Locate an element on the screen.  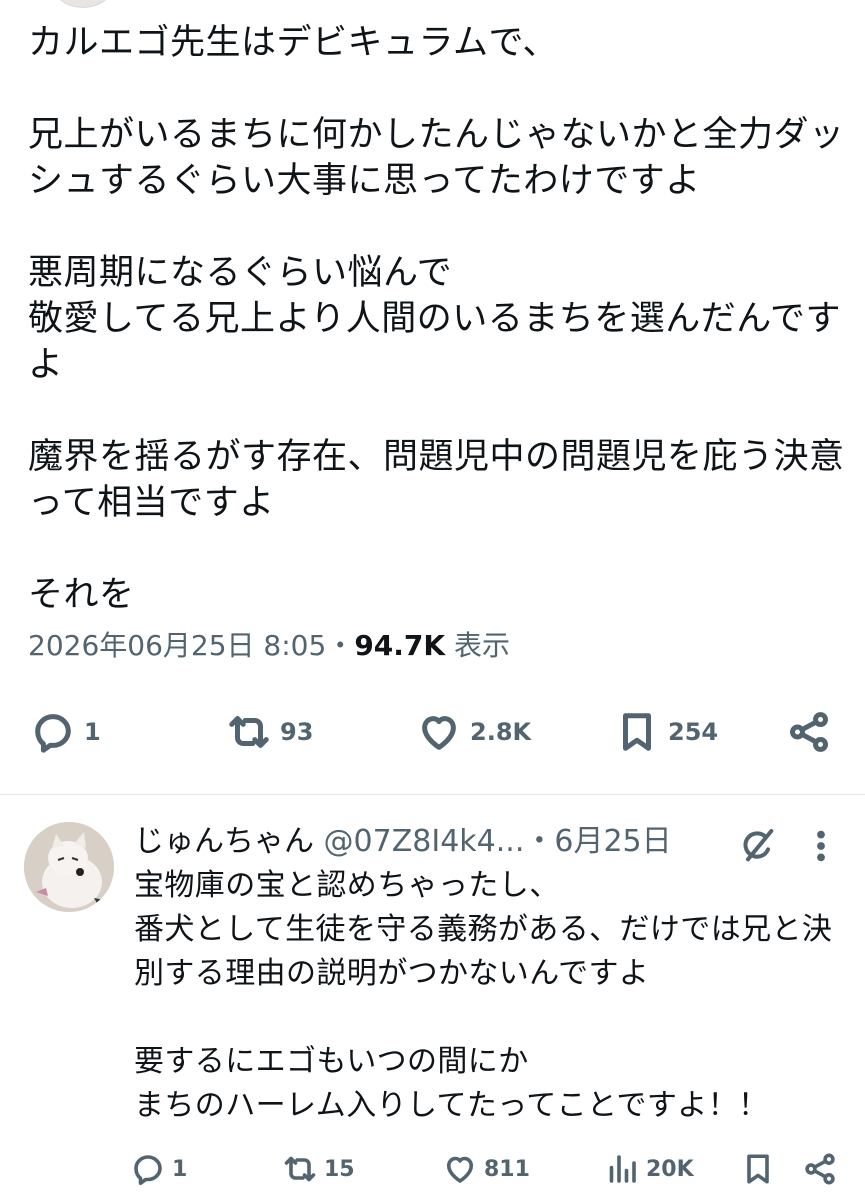
reply-like-count: 811 is located at coordinates (507, 1169).